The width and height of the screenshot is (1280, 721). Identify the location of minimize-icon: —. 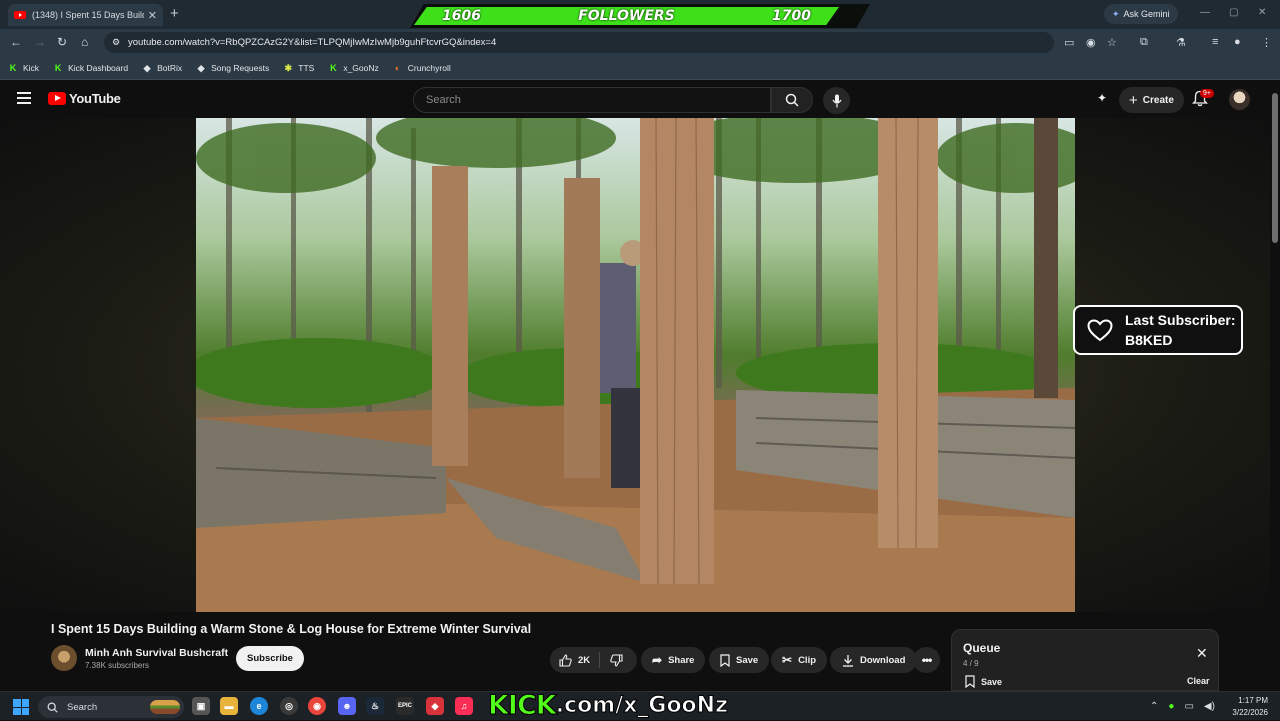
(1205, 12).